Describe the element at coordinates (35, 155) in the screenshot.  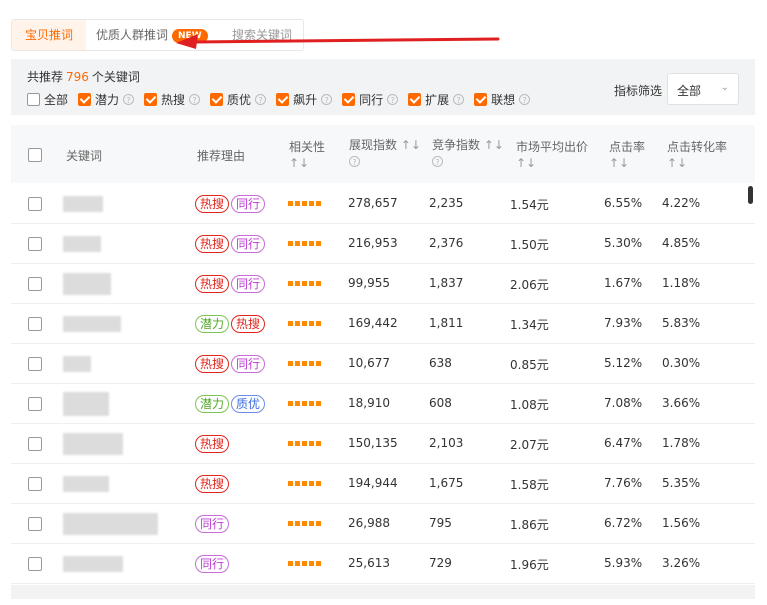
I see `select-all-checkbox` at that location.